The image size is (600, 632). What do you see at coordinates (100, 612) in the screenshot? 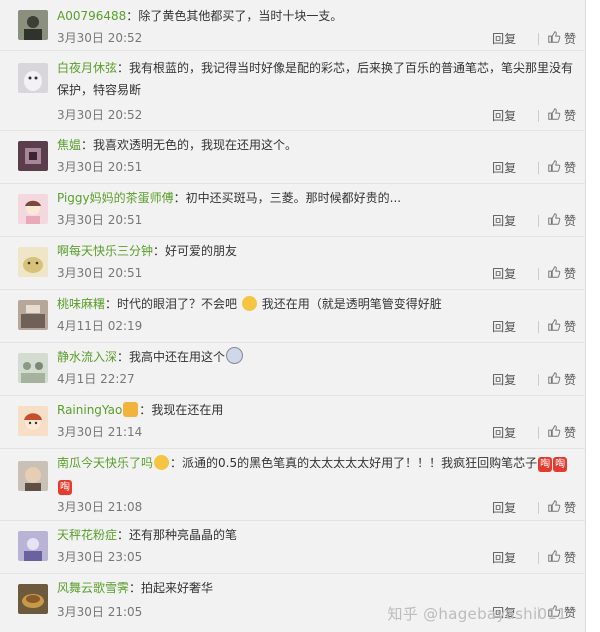
I see `comment-time: 3月30日 21:05` at bounding box center [100, 612].